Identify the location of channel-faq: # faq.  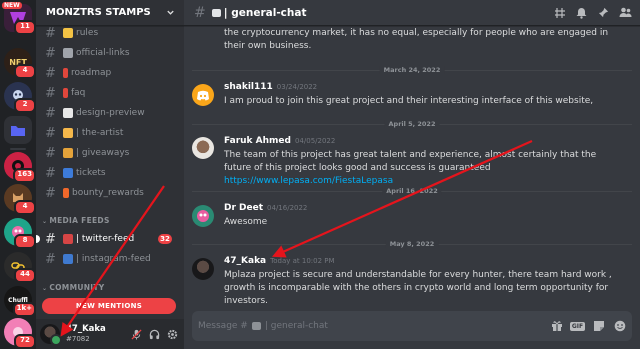
(111, 93).